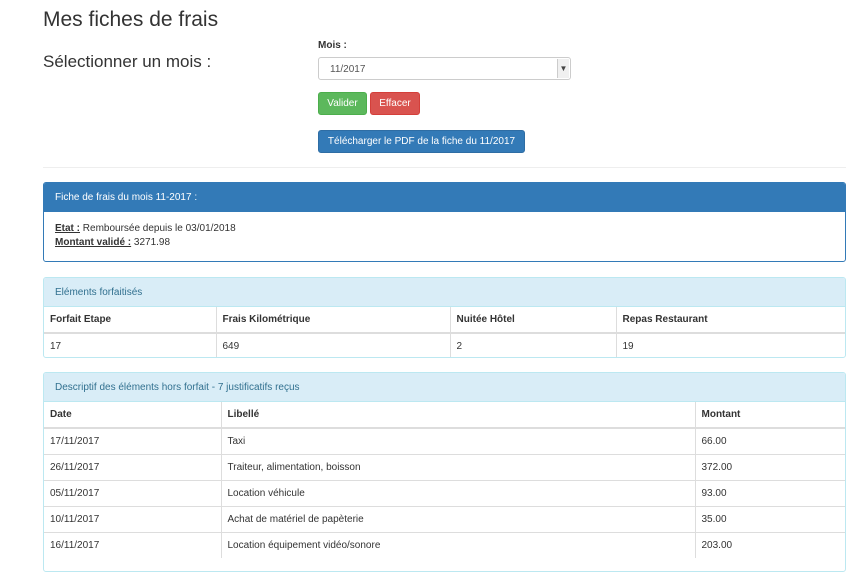 This screenshot has height=572, width=859. I want to click on table-cell: 66.00, so click(769, 440).